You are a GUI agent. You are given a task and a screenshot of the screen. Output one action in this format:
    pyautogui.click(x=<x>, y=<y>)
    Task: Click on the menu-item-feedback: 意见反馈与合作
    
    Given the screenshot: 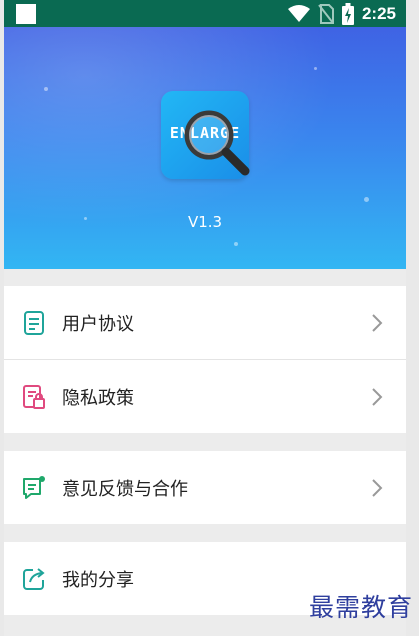 What is the action you would take?
    pyautogui.click(x=205, y=487)
    